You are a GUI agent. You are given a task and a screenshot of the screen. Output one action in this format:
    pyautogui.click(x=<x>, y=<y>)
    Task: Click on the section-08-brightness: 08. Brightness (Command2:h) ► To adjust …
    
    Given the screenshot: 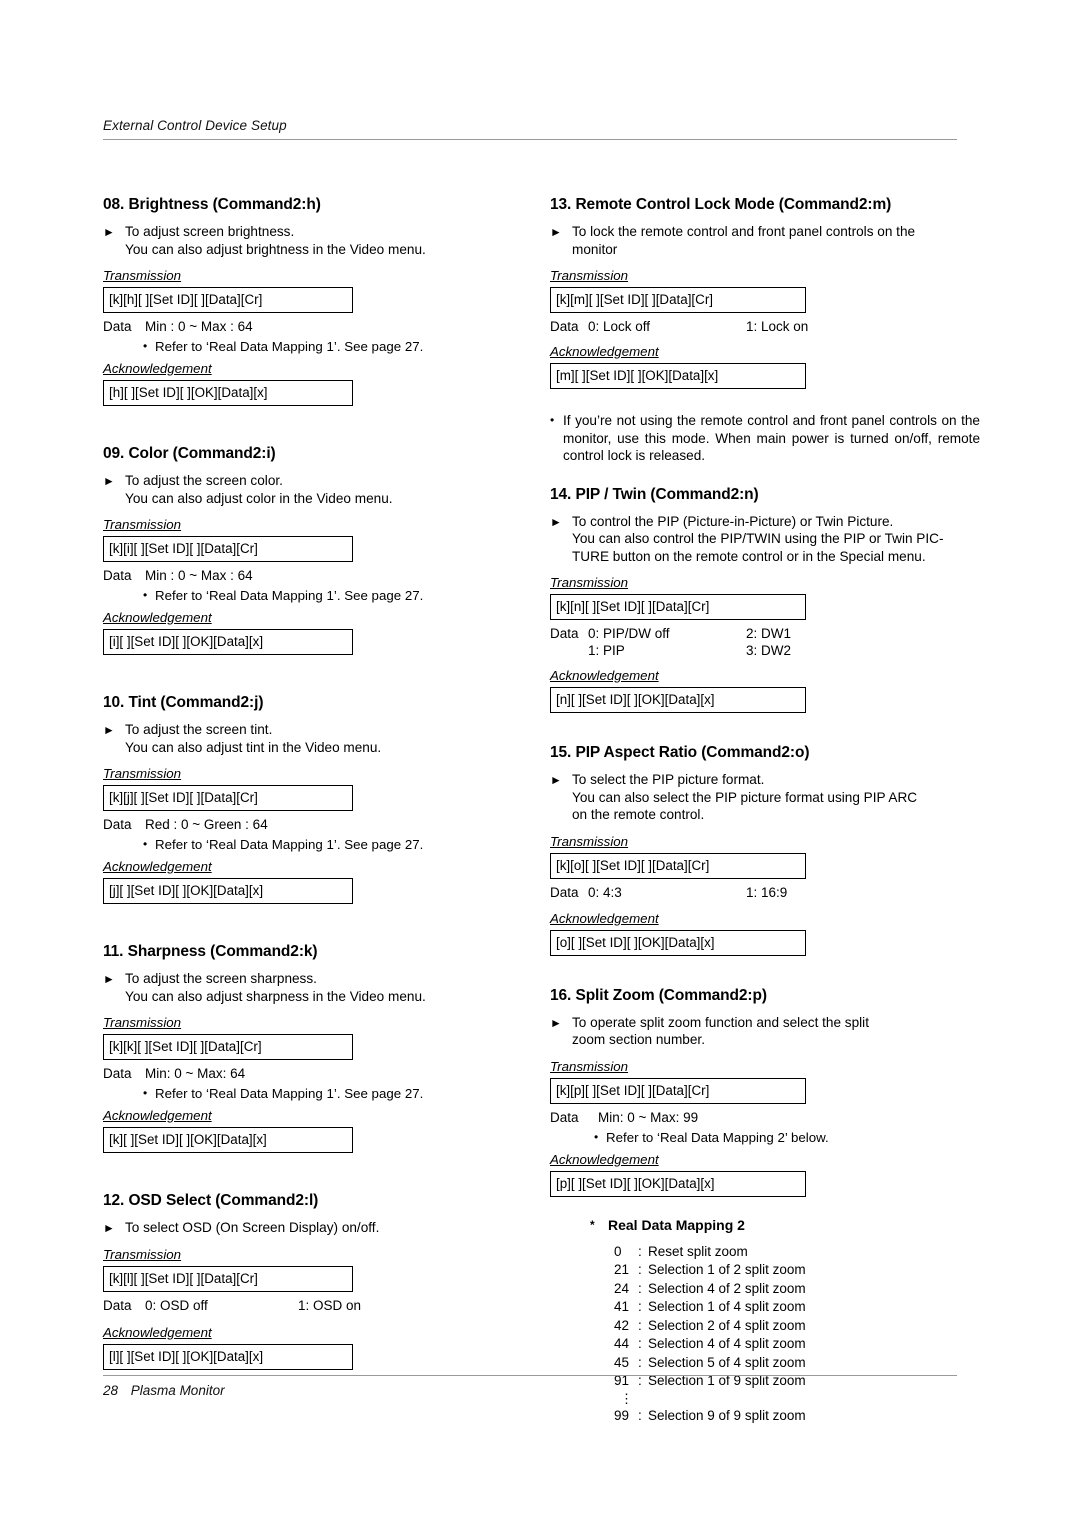 What is the action you would take?
    pyautogui.click(x=318, y=301)
    